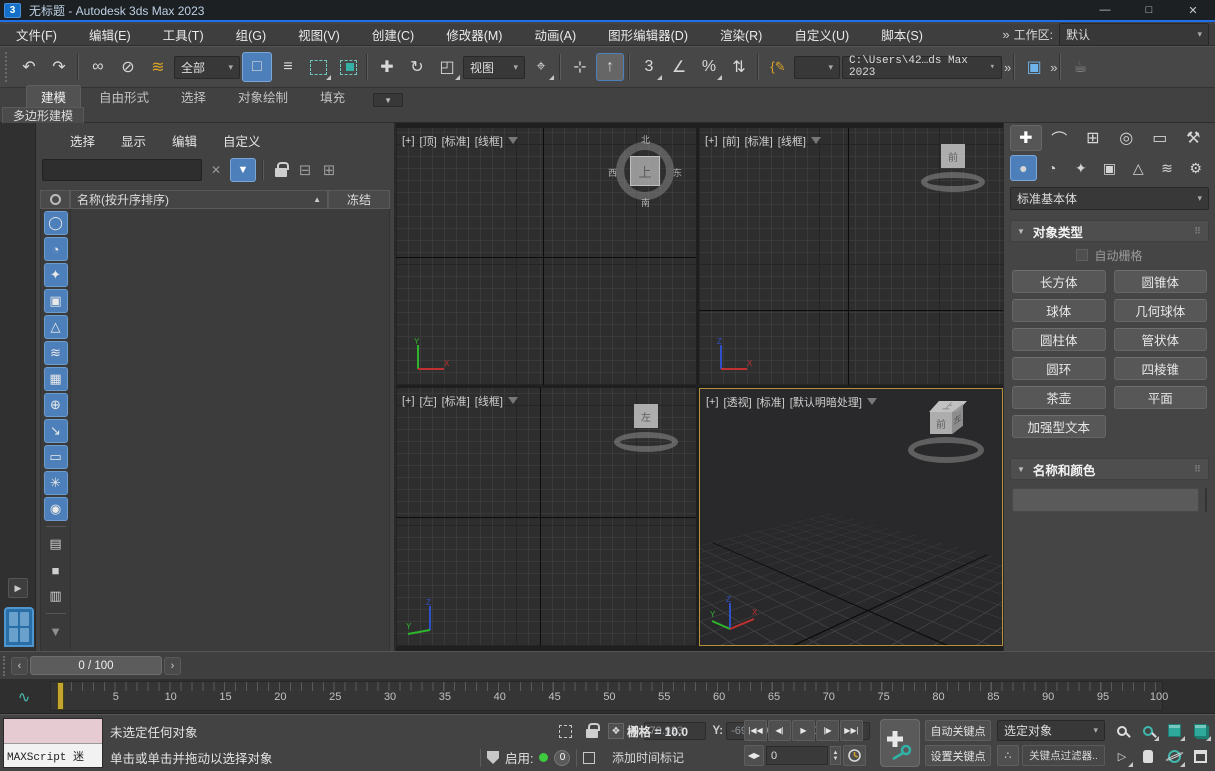 This screenshot has width=1215, height=771. What do you see at coordinates (1052, 168) in the screenshot?
I see `shapes-category: ◔` at bounding box center [1052, 168].